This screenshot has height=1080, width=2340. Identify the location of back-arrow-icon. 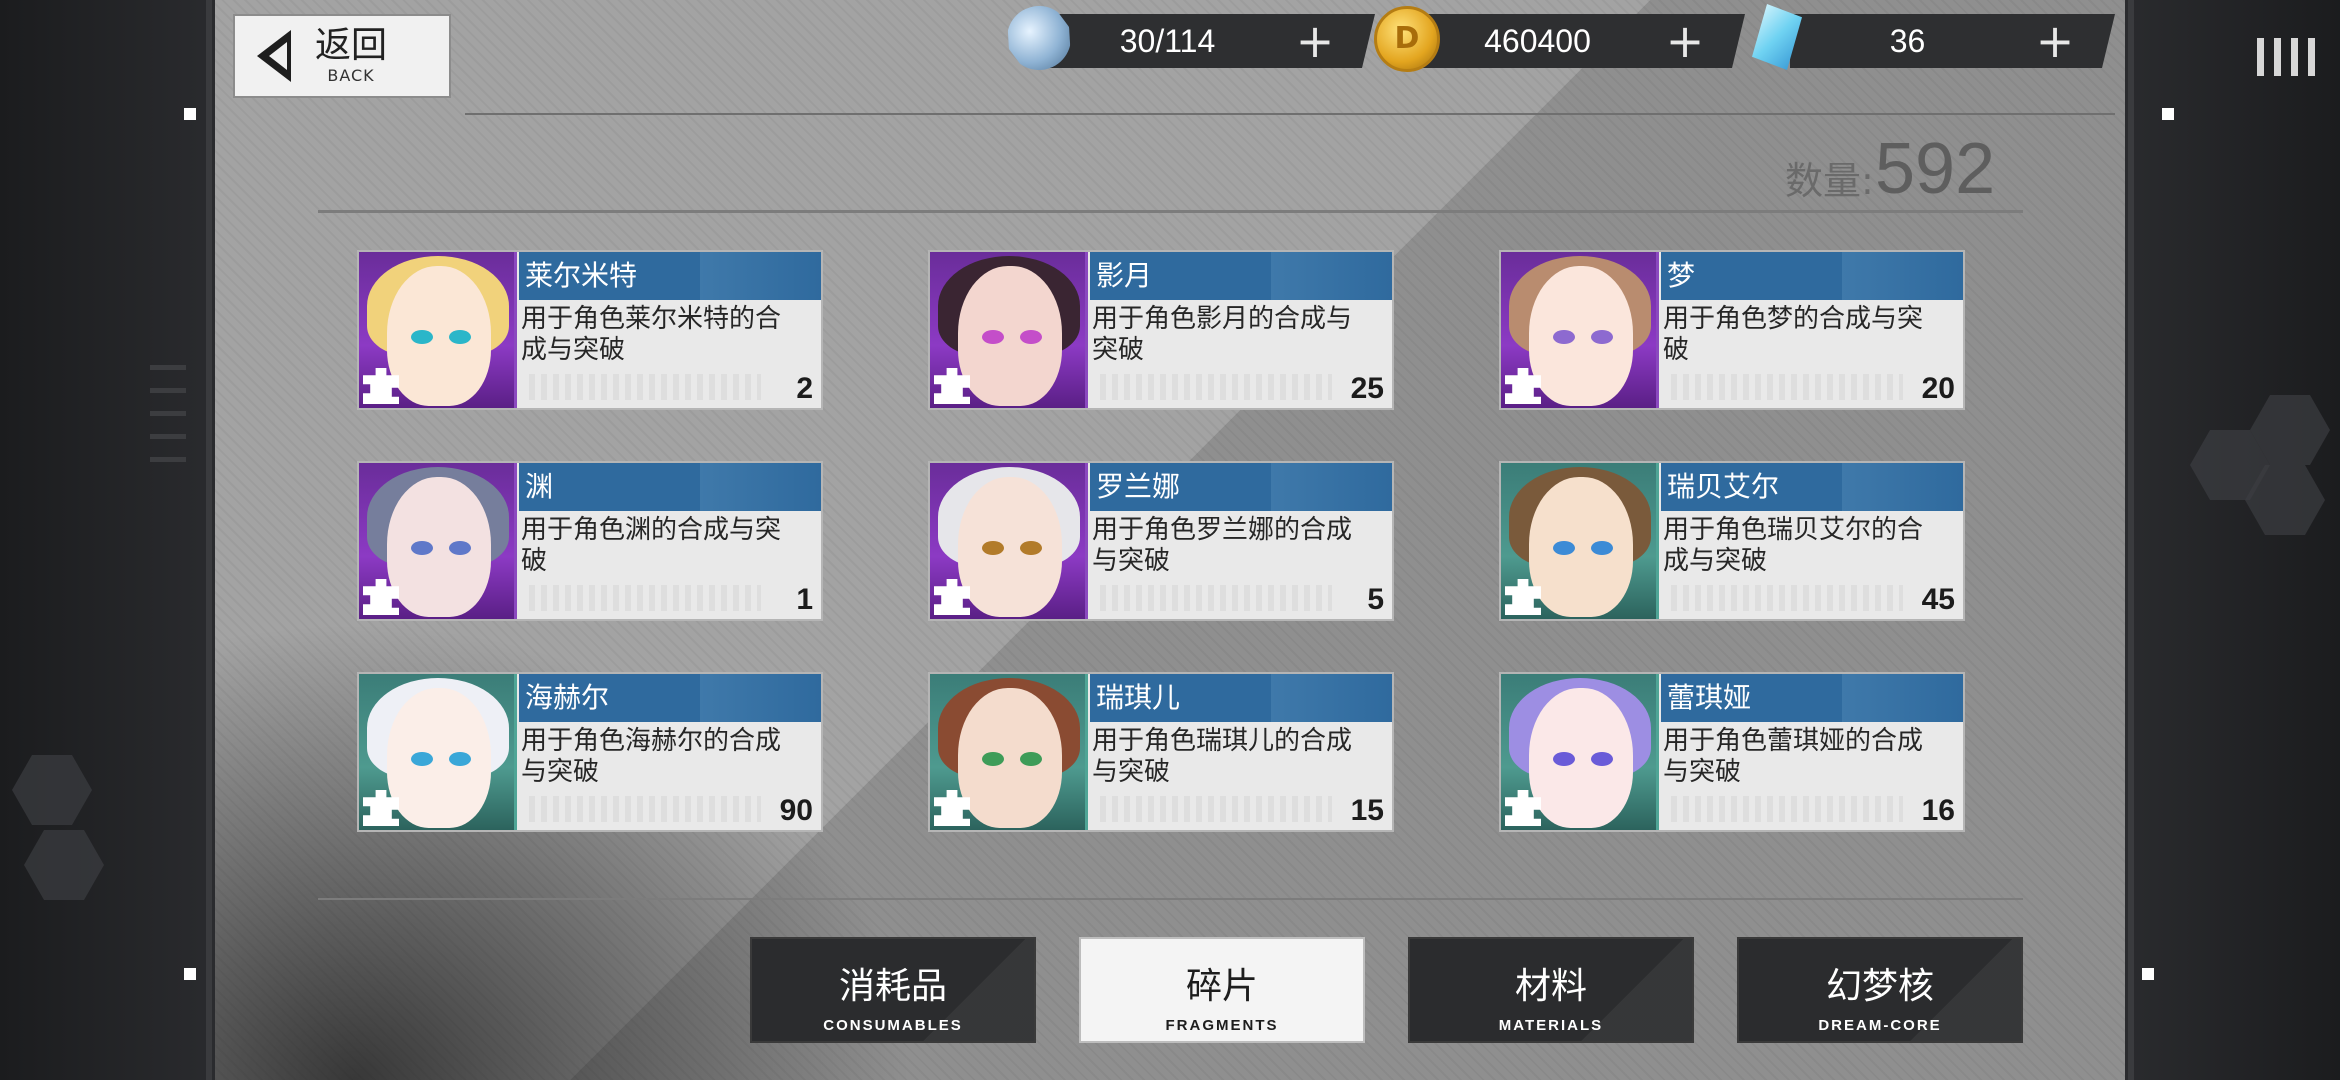
(274, 56).